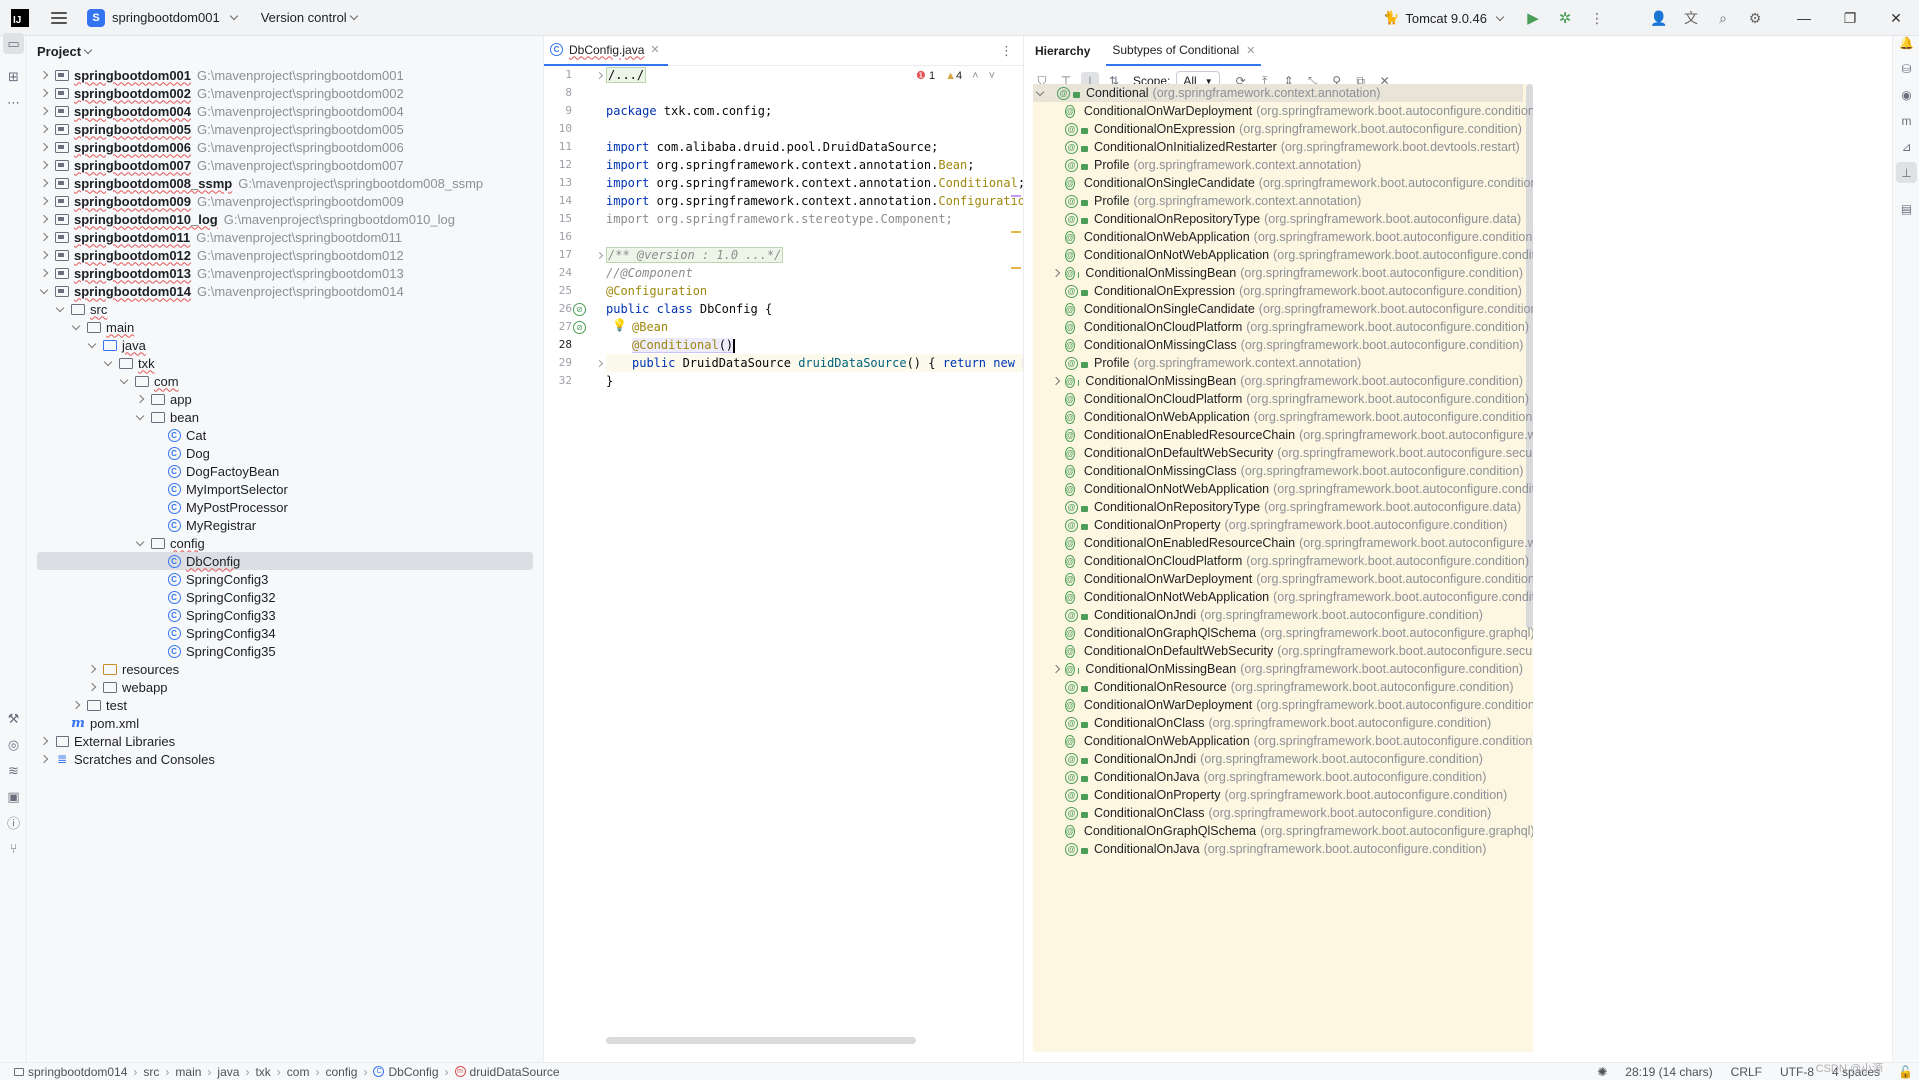  What do you see at coordinates (285, 51) in the screenshot?
I see `project-panel-header: Project` at bounding box center [285, 51].